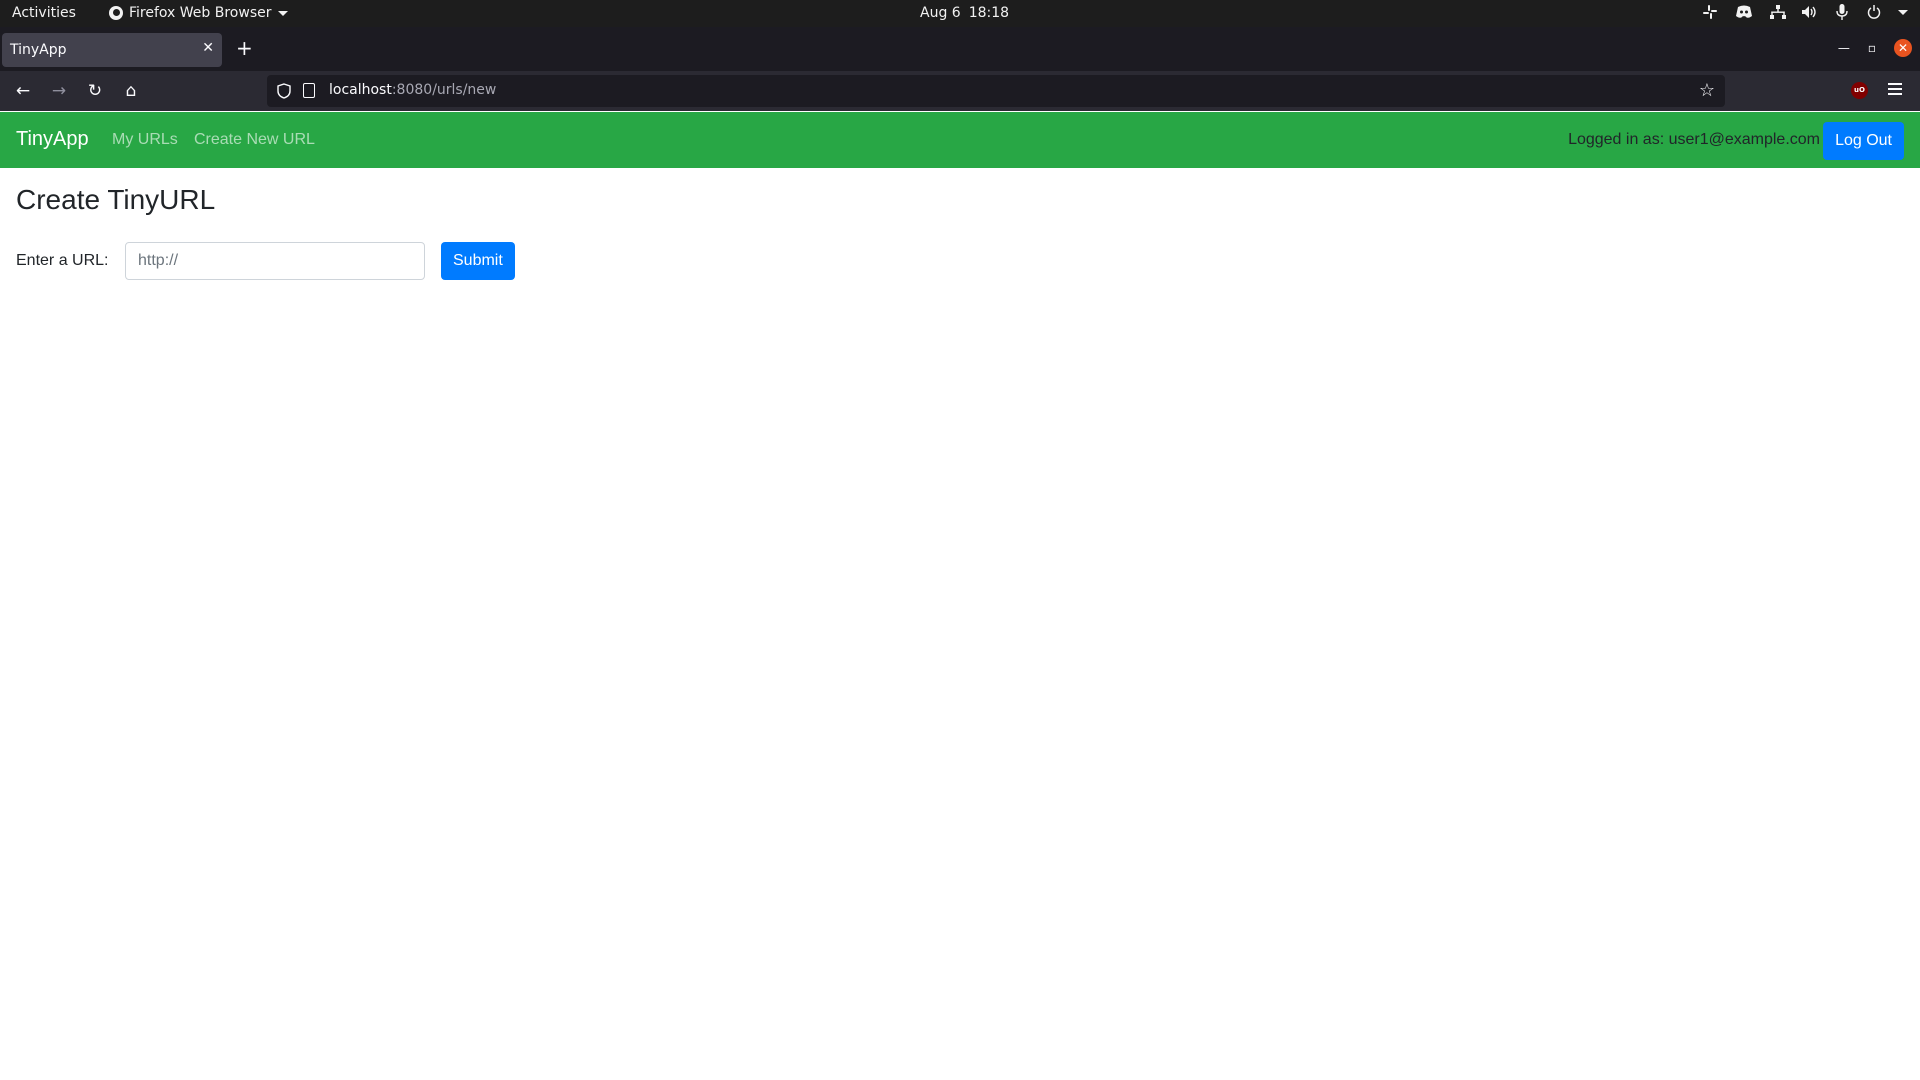 The image size is (1920, 1080). What do you see at coordinates (1744, 12) in the screenshot?
I see `discord-icon` at bounding box center [1744, 12].